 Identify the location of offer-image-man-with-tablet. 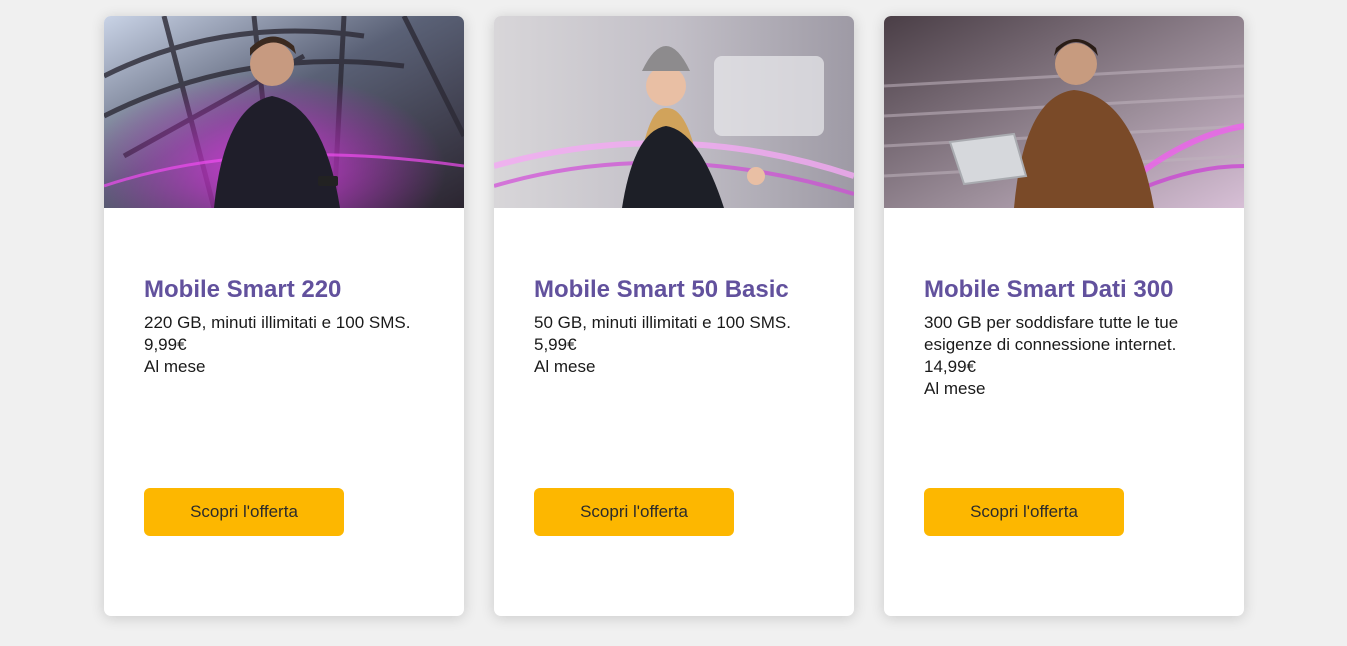
(1064, 112).